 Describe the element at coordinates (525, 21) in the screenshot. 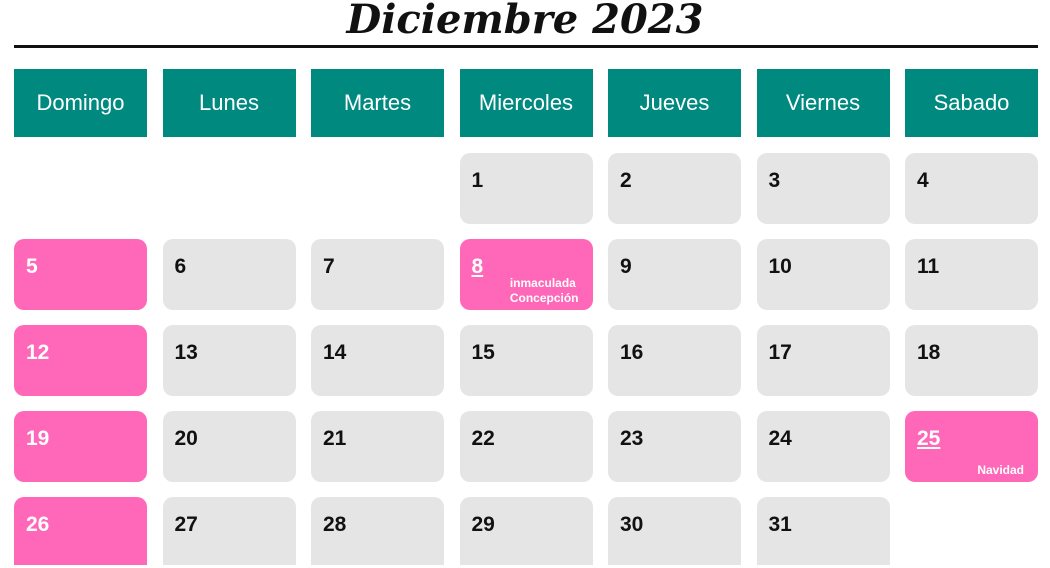

I see `calendar-title: Diciembre 2023` at that location.